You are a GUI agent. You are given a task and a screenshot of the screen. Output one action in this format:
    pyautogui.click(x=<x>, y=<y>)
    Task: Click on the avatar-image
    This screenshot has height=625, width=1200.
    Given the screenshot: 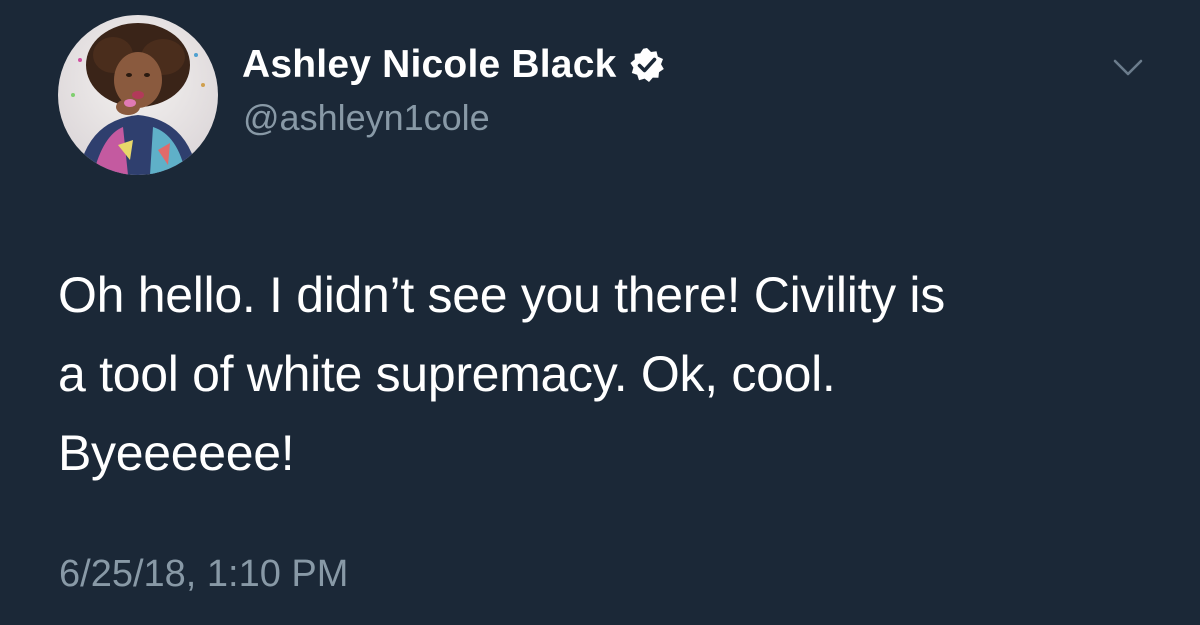 What is the action you would take?
    pyautogui.click(x=138, y=95)
    